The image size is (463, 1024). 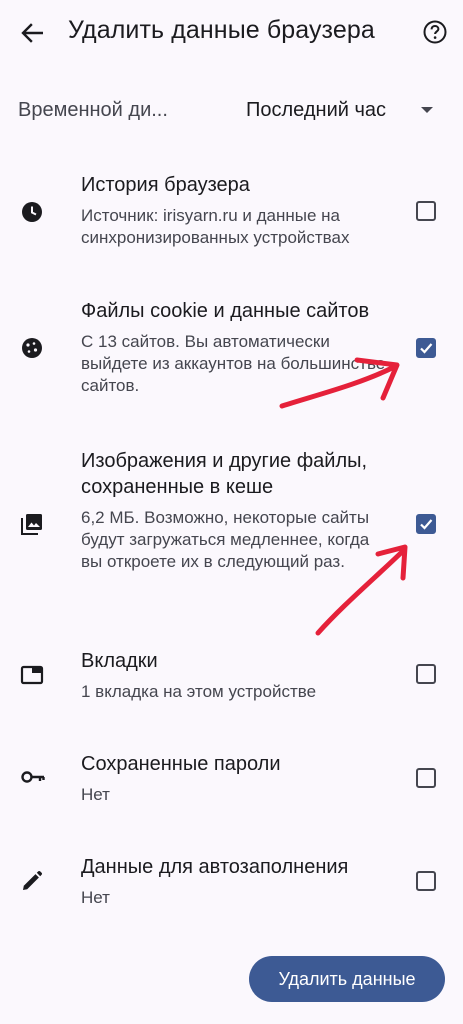 I want to click on image-stack-icon, so click(x=32, y=524).